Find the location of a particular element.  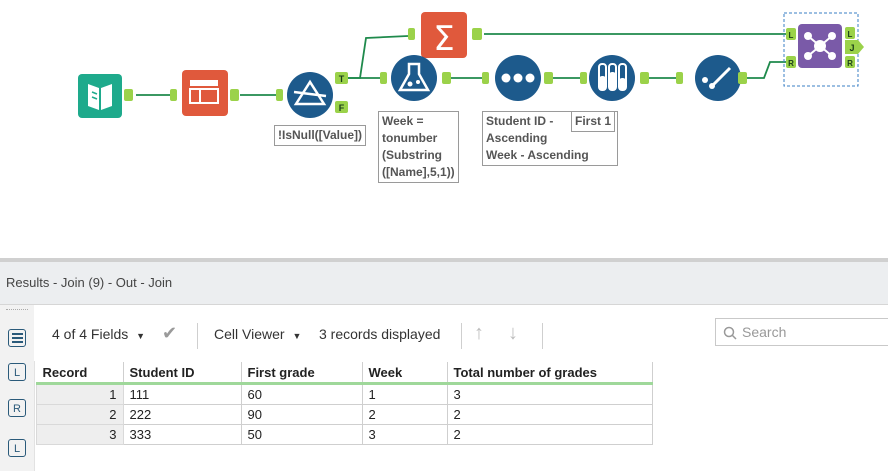

select-records-tool is located at coordinates (711, 78).